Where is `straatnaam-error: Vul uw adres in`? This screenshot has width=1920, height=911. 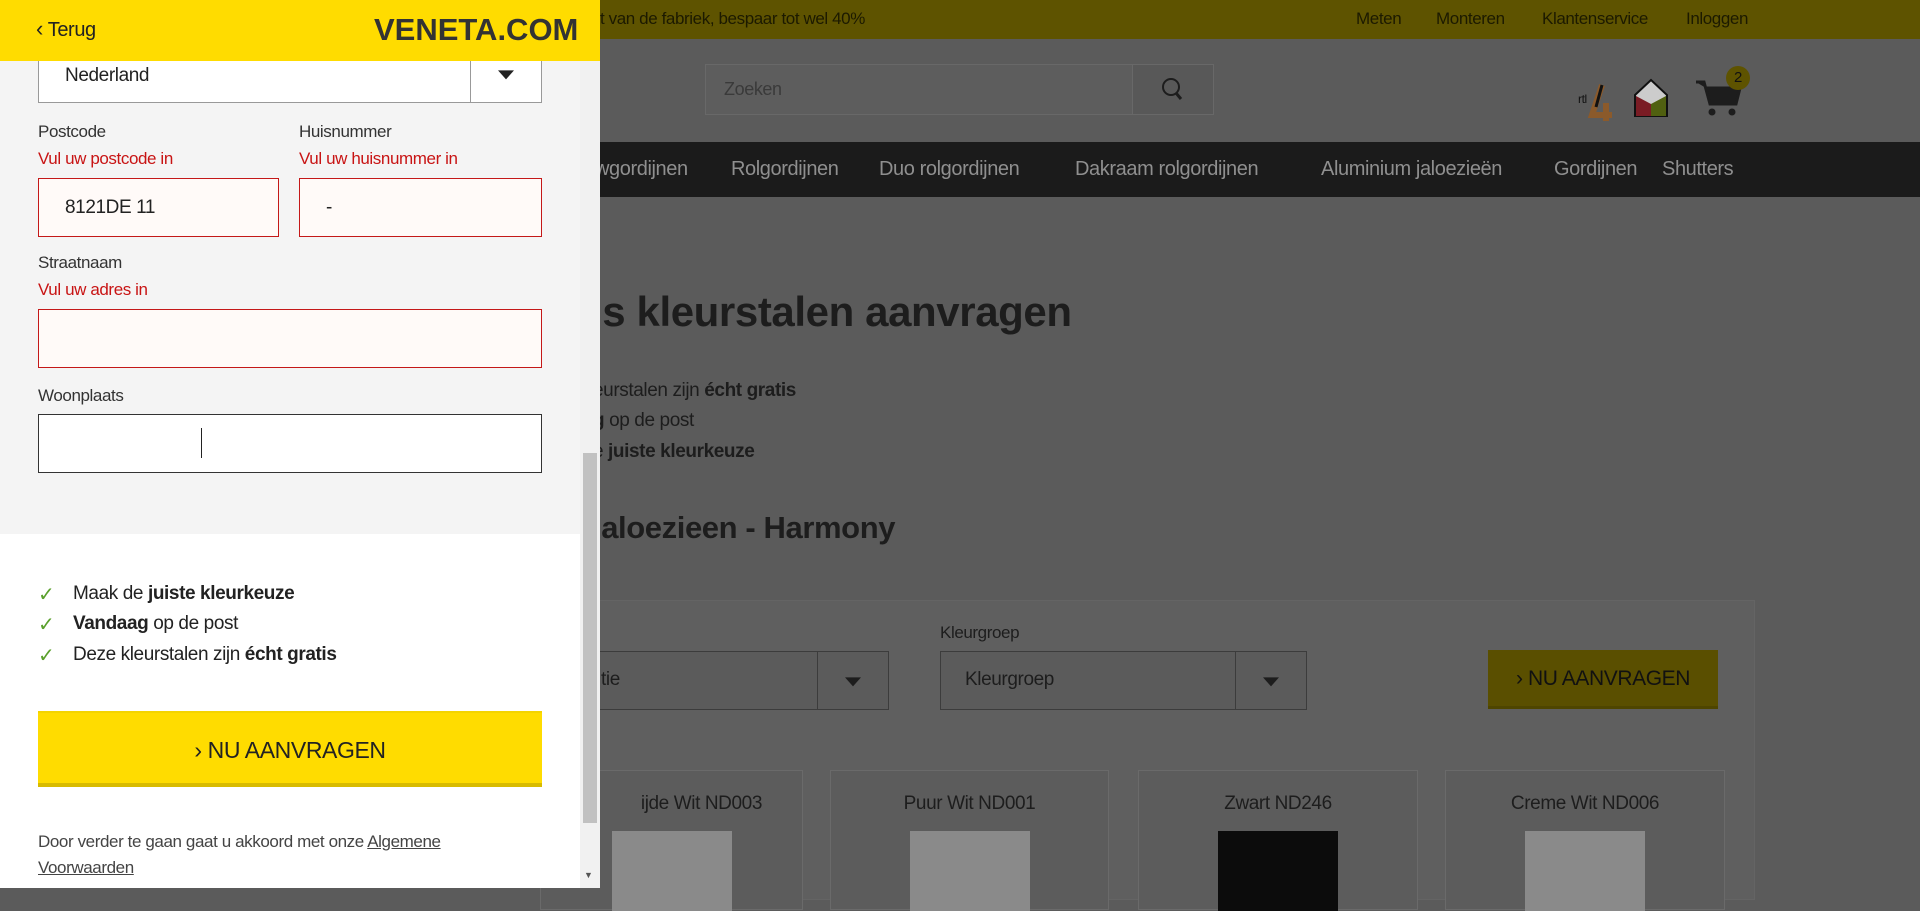 straatnaam-error: Vul uw adres in is located at coordinates (93, 289).